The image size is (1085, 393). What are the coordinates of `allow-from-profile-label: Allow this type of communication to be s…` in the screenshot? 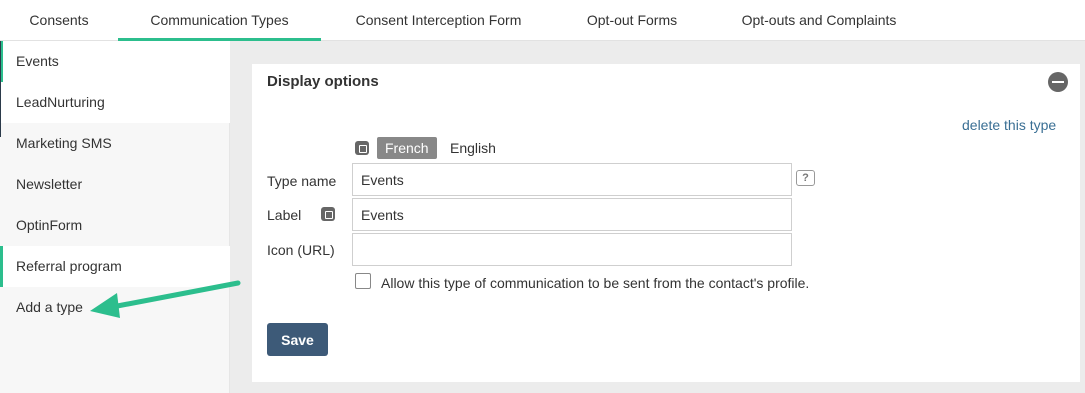 It's located at (595, 283).